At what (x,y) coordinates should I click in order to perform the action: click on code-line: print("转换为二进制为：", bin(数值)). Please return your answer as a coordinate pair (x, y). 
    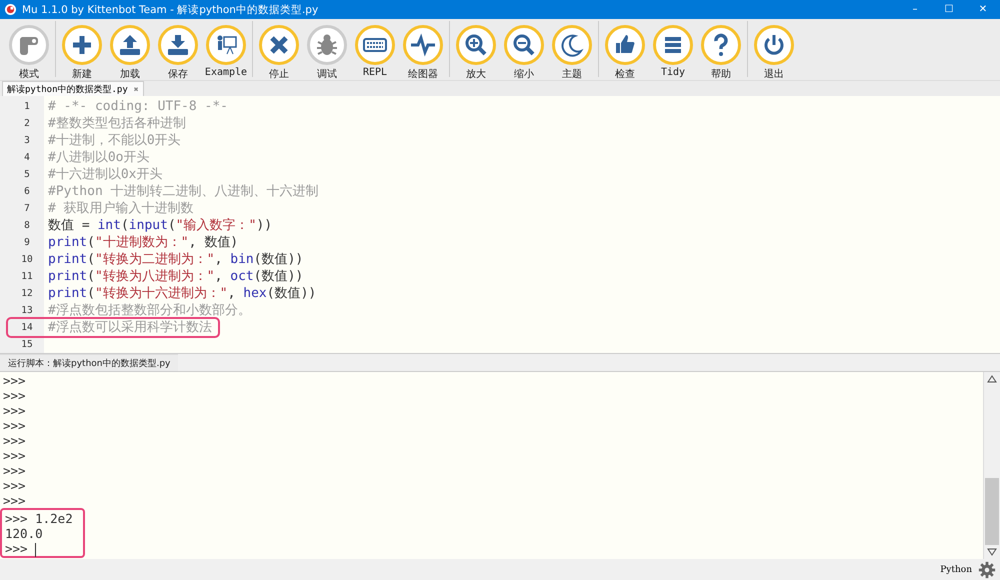
    Looking at the image, I should click on (176, 259).